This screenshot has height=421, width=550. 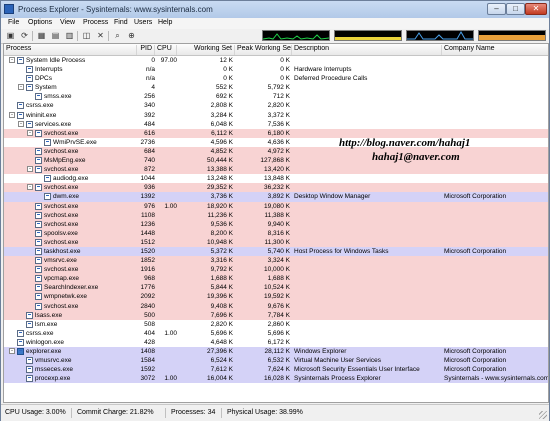 I want to click on working-set-cell: 0 K, so click(x=228, y=70).